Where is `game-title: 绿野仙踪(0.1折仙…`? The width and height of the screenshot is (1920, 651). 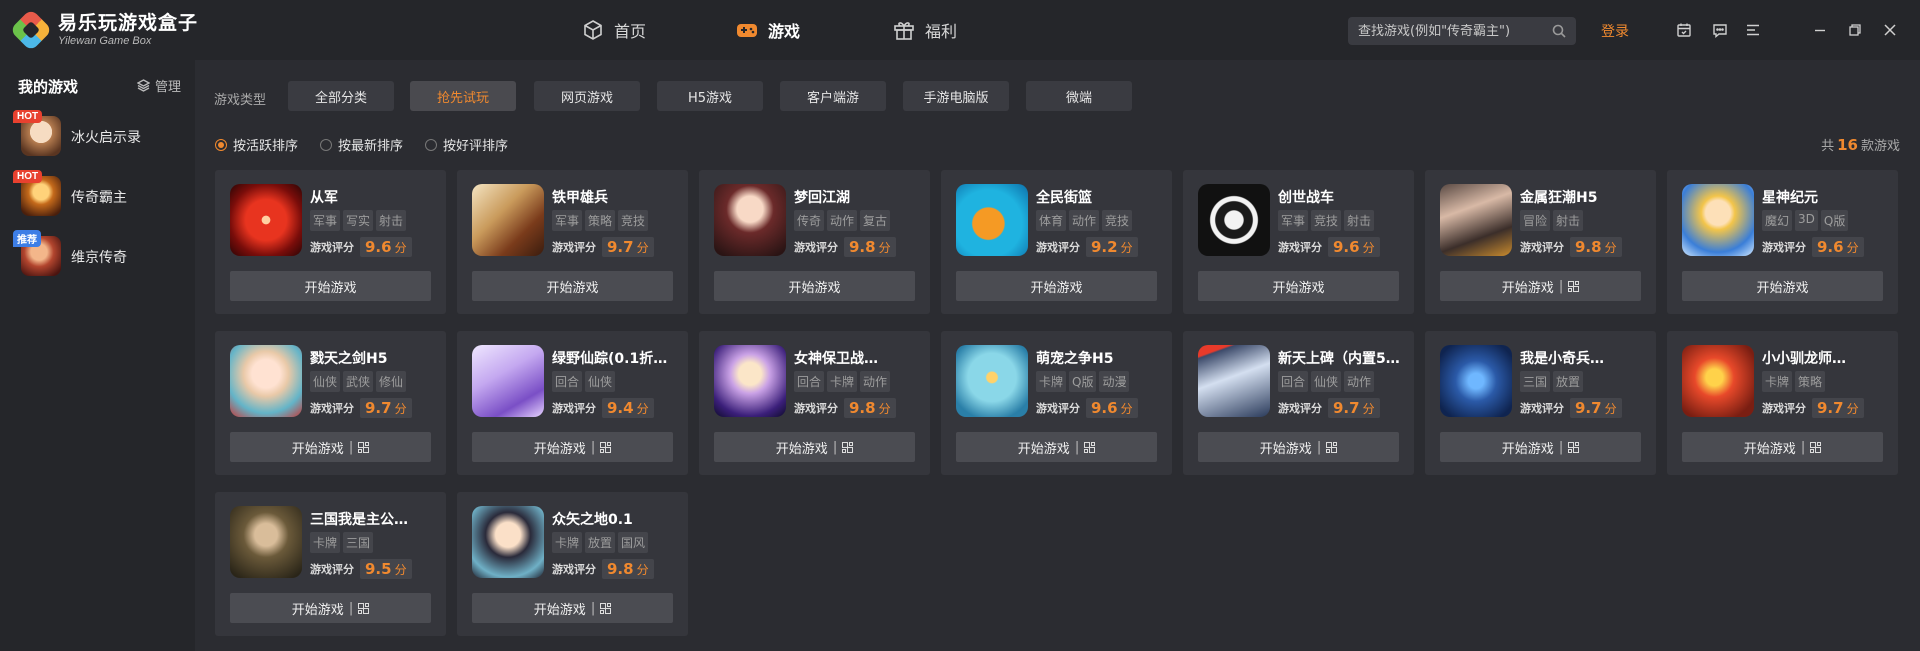 game-title: 绿野仙踪(0.1折仙… is located at coordinates (616, 358).